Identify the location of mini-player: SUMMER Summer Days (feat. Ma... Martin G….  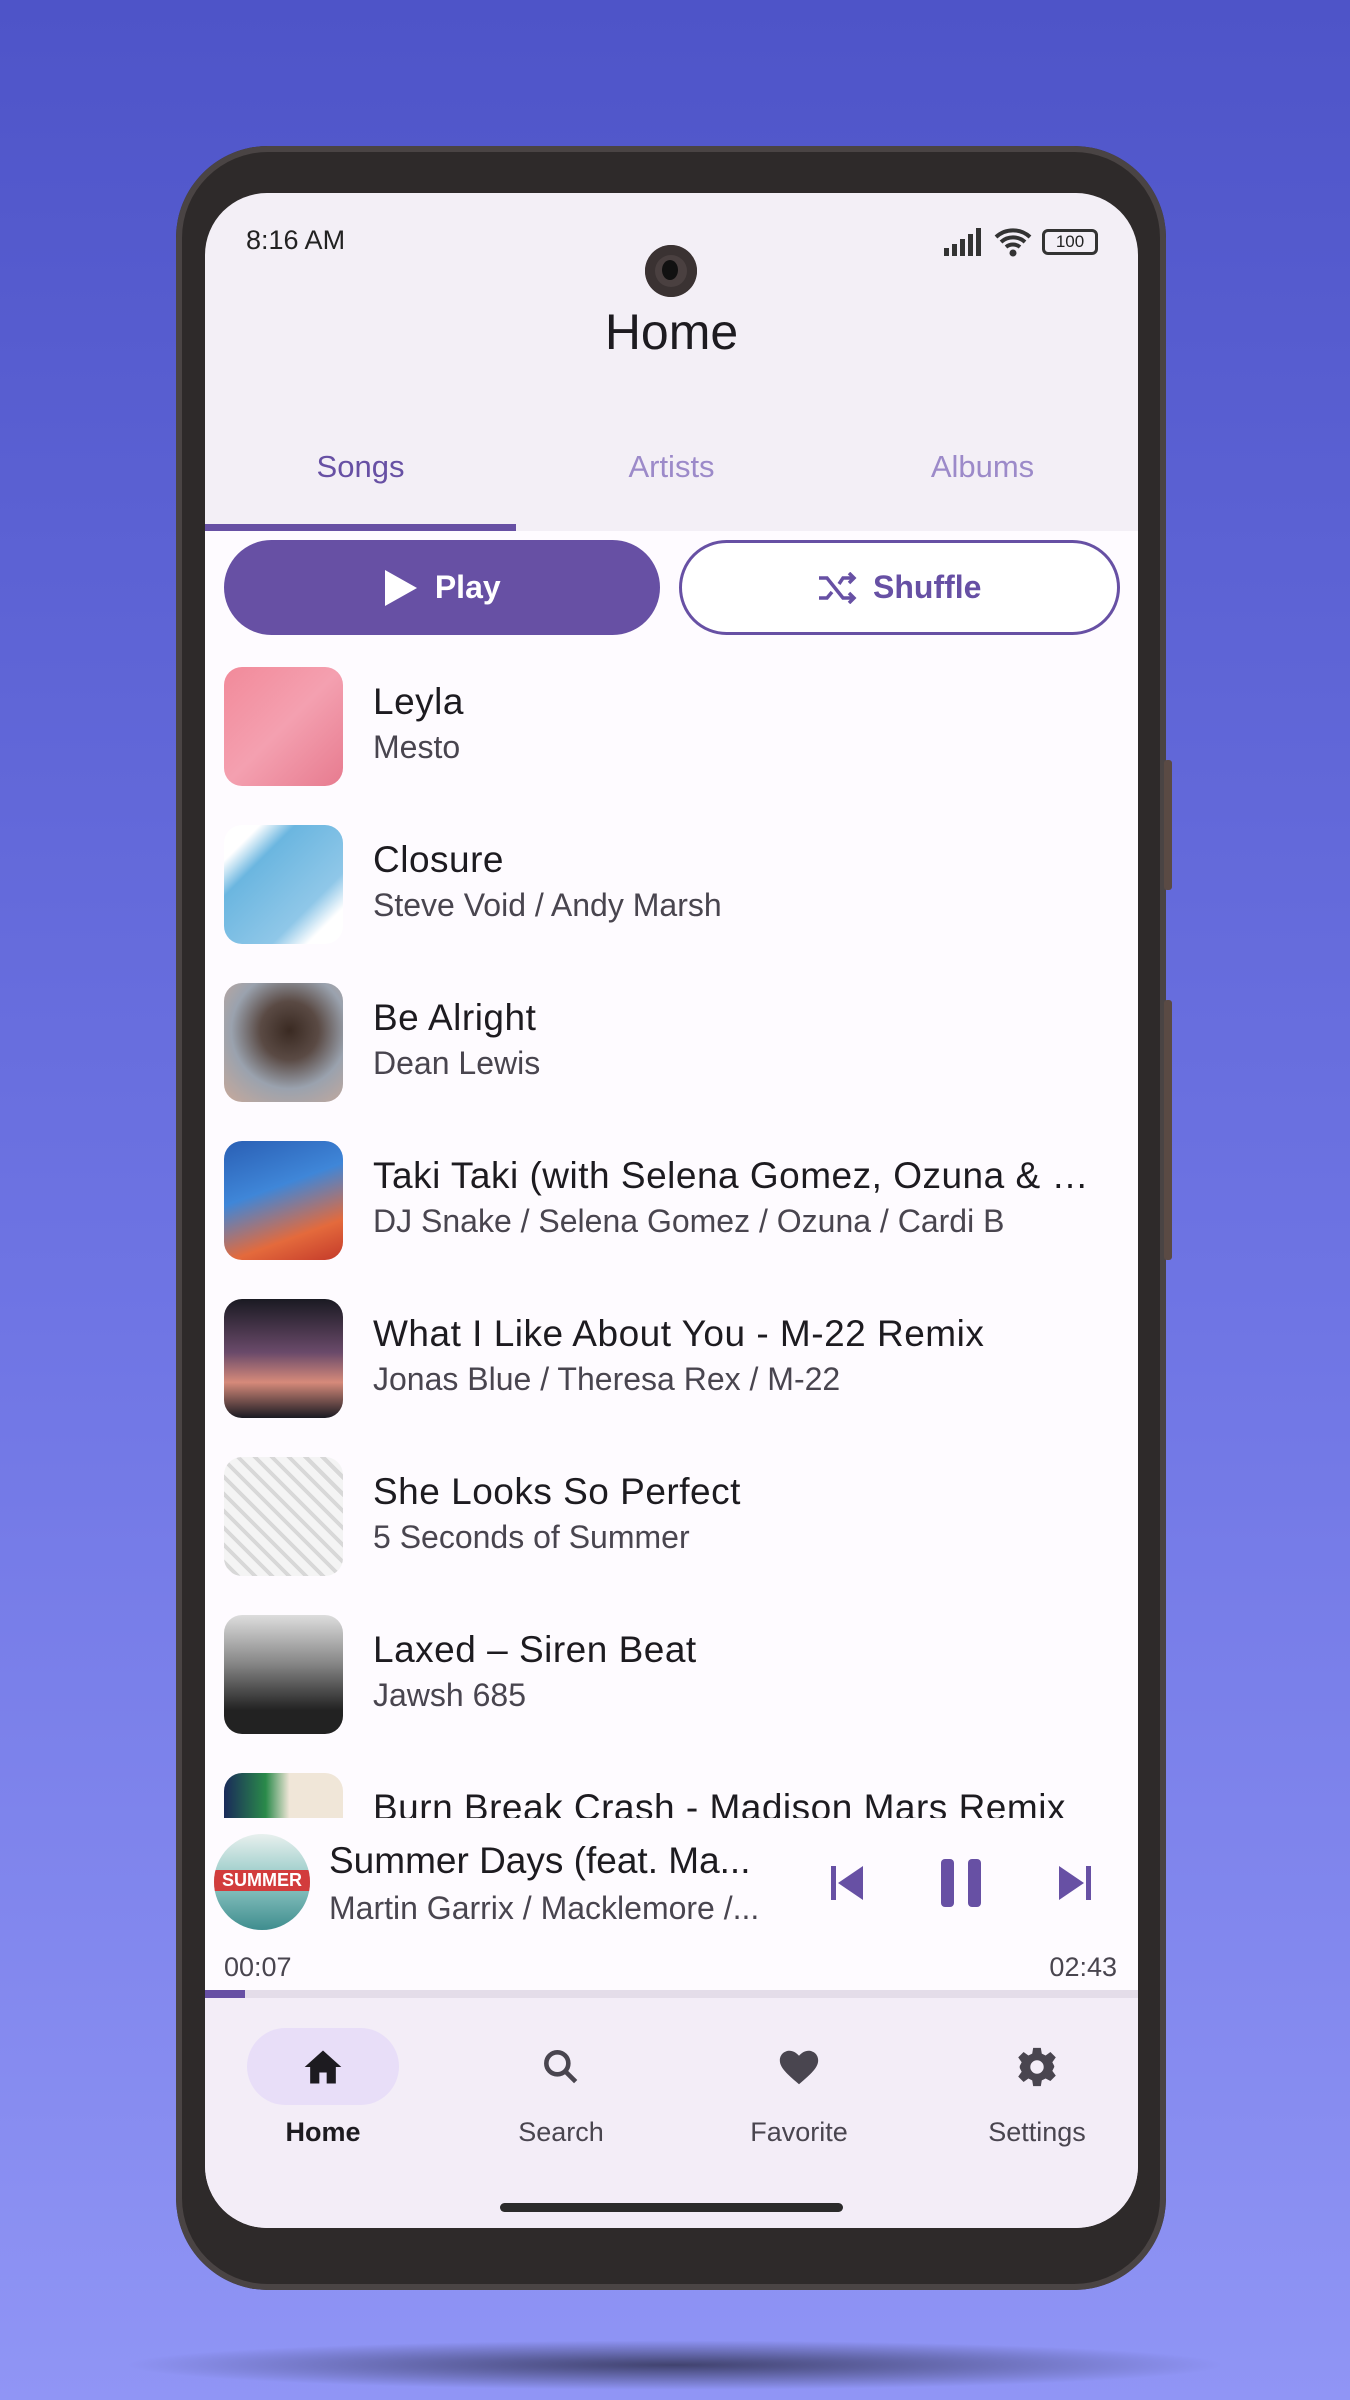
(671, 1908).